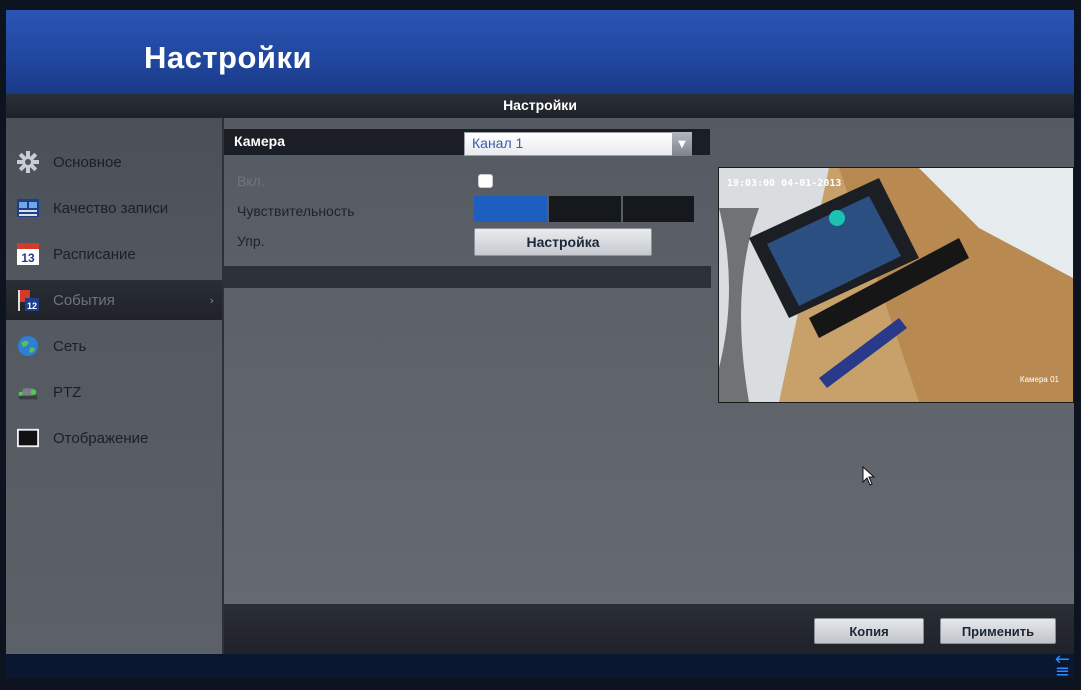 Image resolution: width=1081 pixels, height=690 pixels. I want to click on back-arrow-icon: ← ≡, so click(1062, 665).